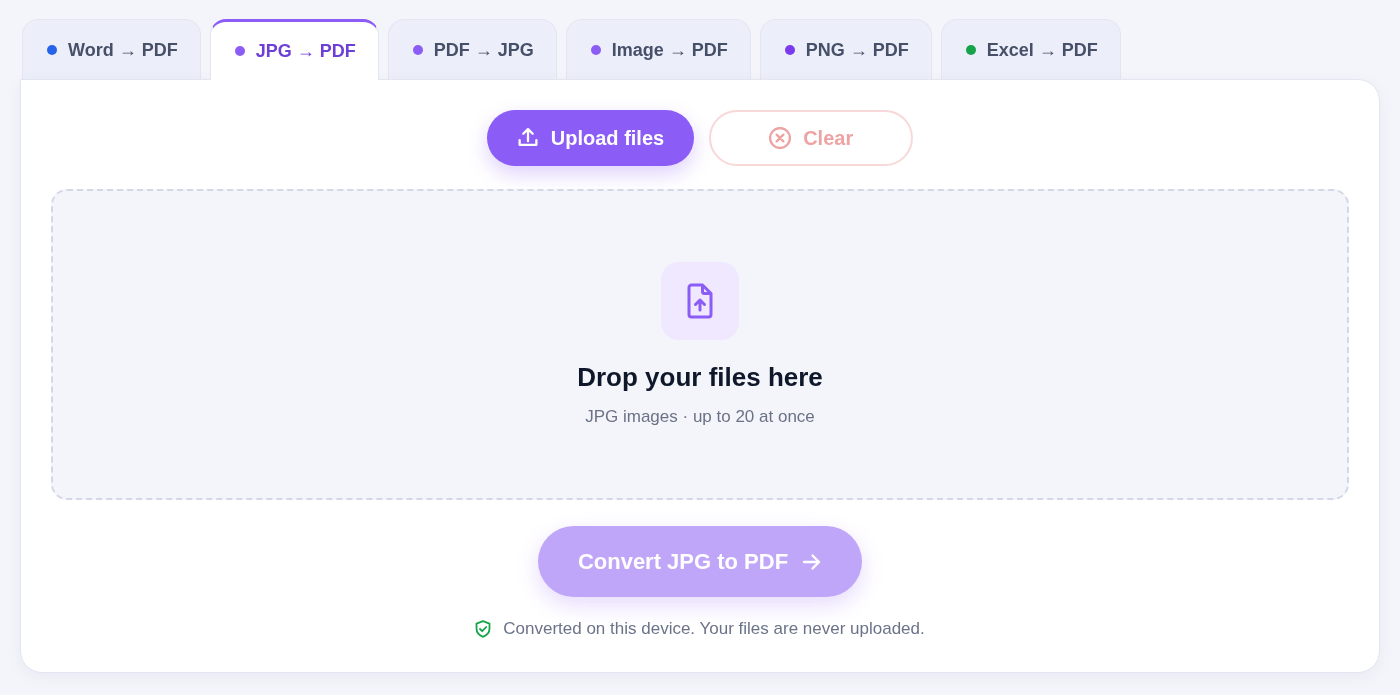 This screenshot has width=1400, height=695. What do you see at coordinates (590, 138) in the screenshot?
I see `upload-button: Upload files` at bounding box center [590, 138].